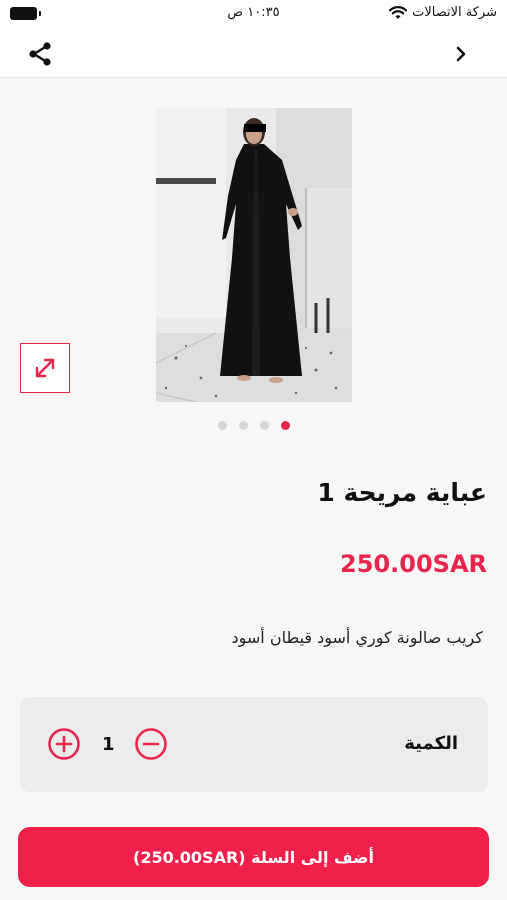  I want to click on product-title: عباية مريحة 1, so click(402, 492).